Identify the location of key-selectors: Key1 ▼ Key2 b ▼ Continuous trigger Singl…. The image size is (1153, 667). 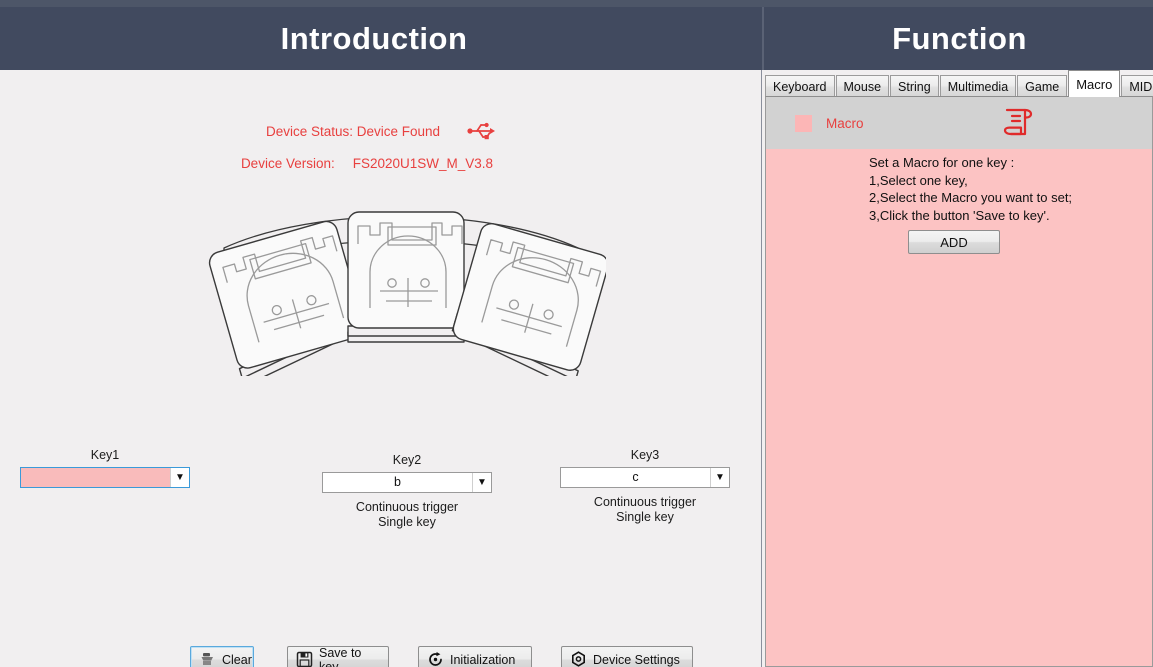
(381, 500).